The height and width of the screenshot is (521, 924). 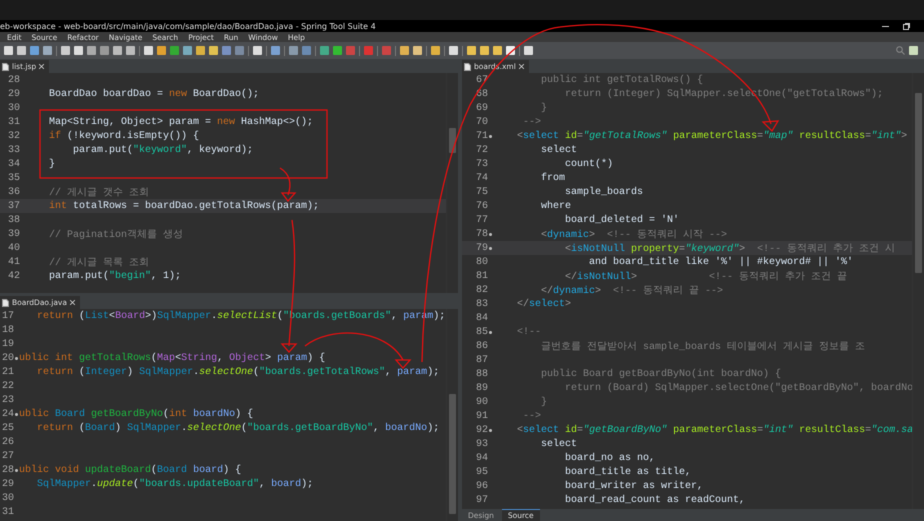 What do you see at coordinates (556, 206) in the screenshot?
I see `code-line: where` at bounding box center [556, 206].